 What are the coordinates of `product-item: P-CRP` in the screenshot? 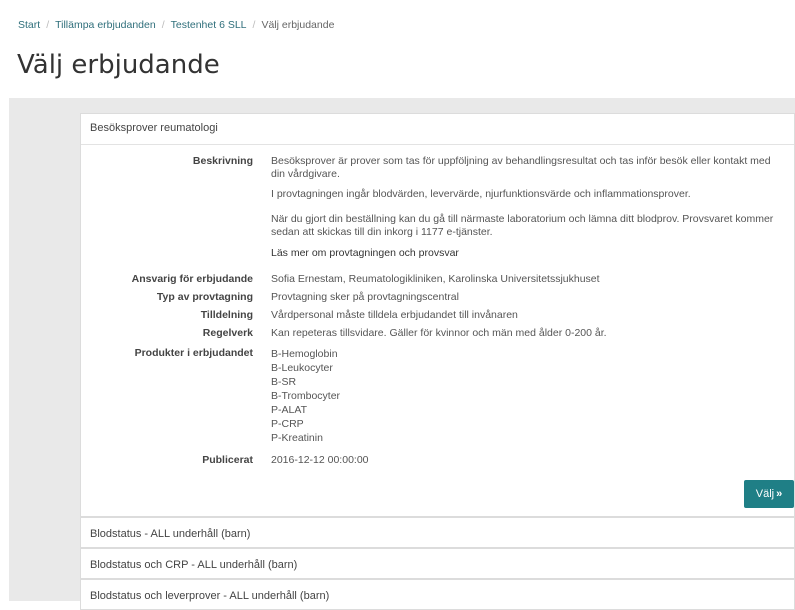 It's located at (287, 424).